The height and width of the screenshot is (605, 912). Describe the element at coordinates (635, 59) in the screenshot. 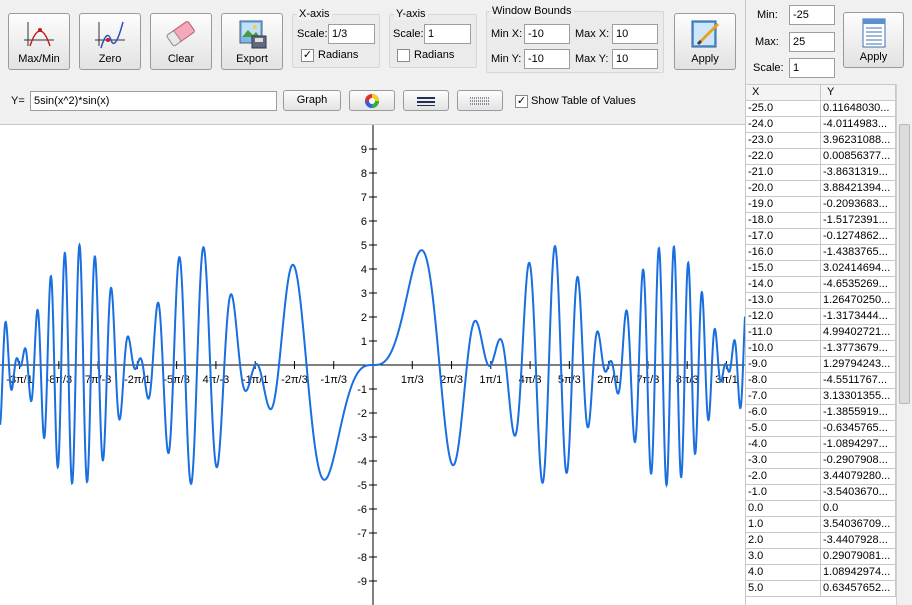

I see `maxy-input: 10` at that location.